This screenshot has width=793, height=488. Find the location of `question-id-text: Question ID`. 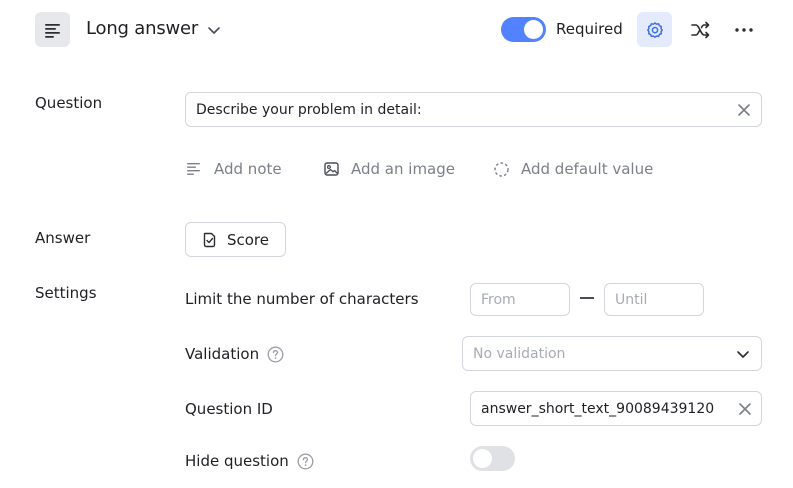

question-id-text: Question ID is located at coordinates (229, 409).